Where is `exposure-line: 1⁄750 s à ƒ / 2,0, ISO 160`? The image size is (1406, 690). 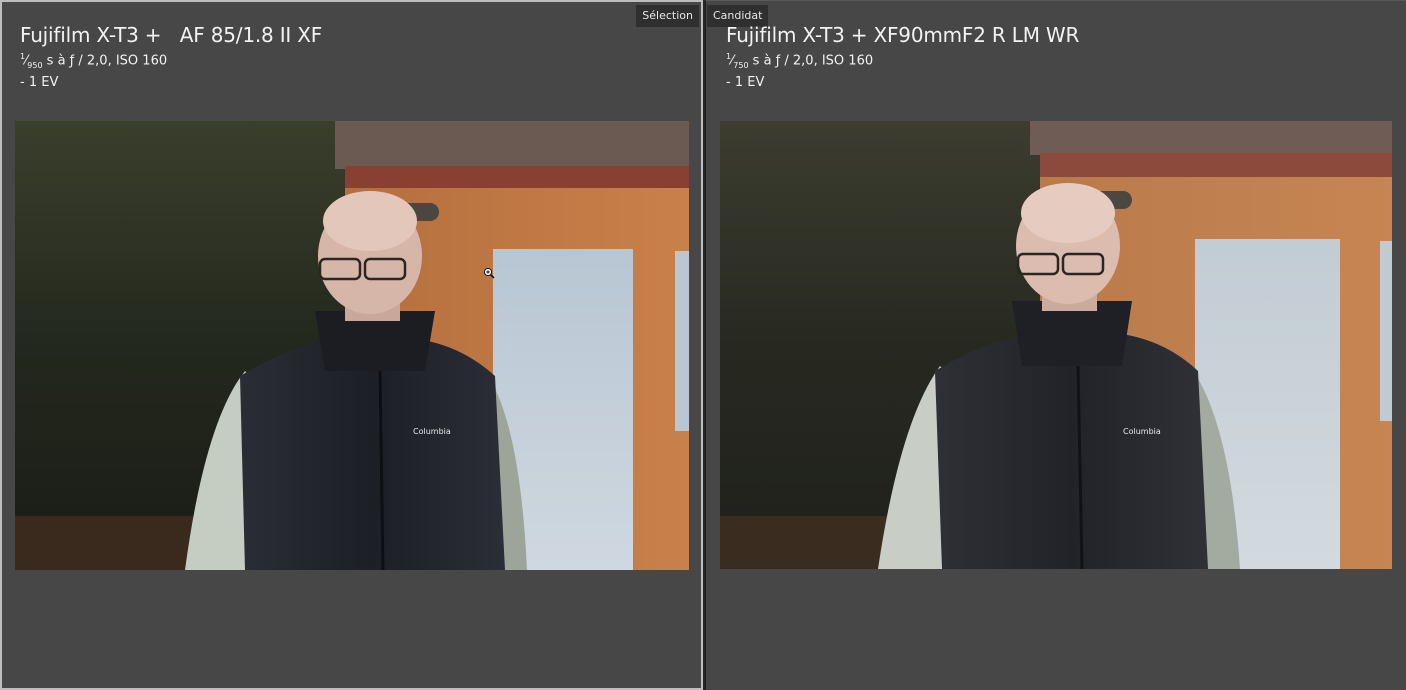 exposure-line: 1⁄750 s à ƒ / 2,0, ISO 160 is located at coordinates (800, 61).